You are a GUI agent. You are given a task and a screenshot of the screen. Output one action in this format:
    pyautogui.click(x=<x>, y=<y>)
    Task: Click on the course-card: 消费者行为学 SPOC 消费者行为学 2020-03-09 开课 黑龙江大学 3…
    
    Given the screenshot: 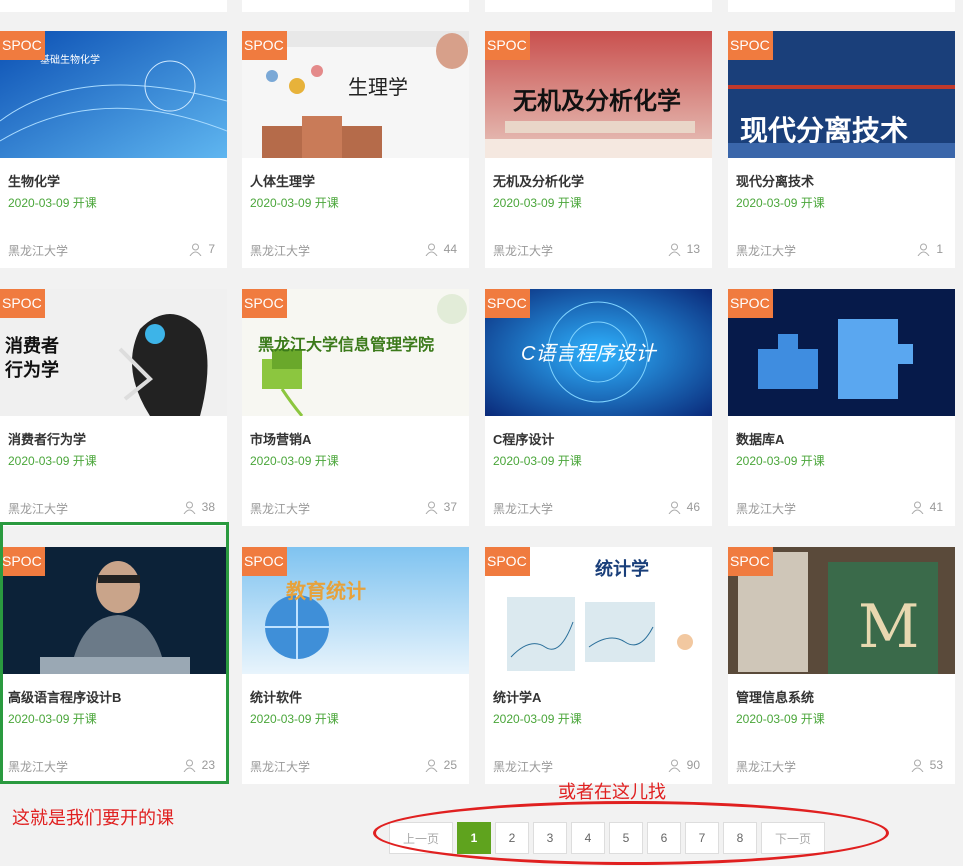 What is the action you would take?
    pyautogui.click(x=113, y=407)
    